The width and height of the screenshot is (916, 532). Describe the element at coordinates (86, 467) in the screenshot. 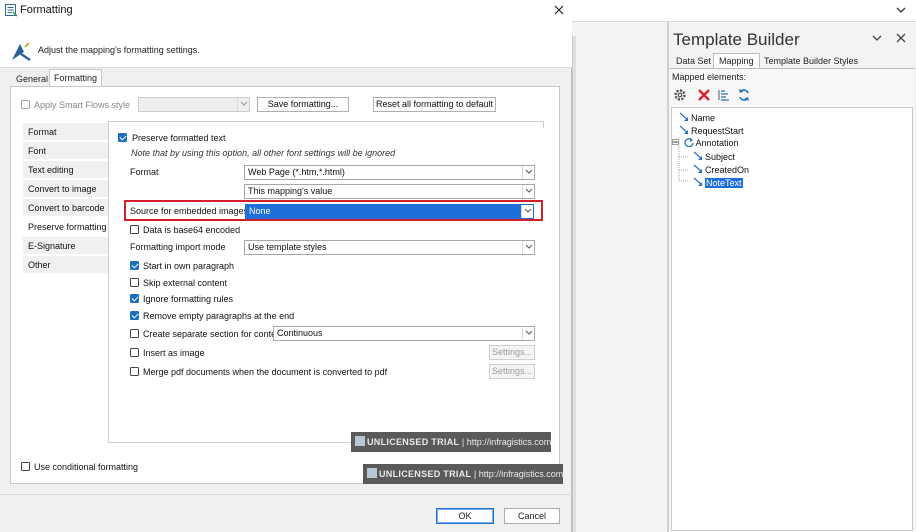

I see `conditional-formatting-label: Use conditional formatting` at that location.